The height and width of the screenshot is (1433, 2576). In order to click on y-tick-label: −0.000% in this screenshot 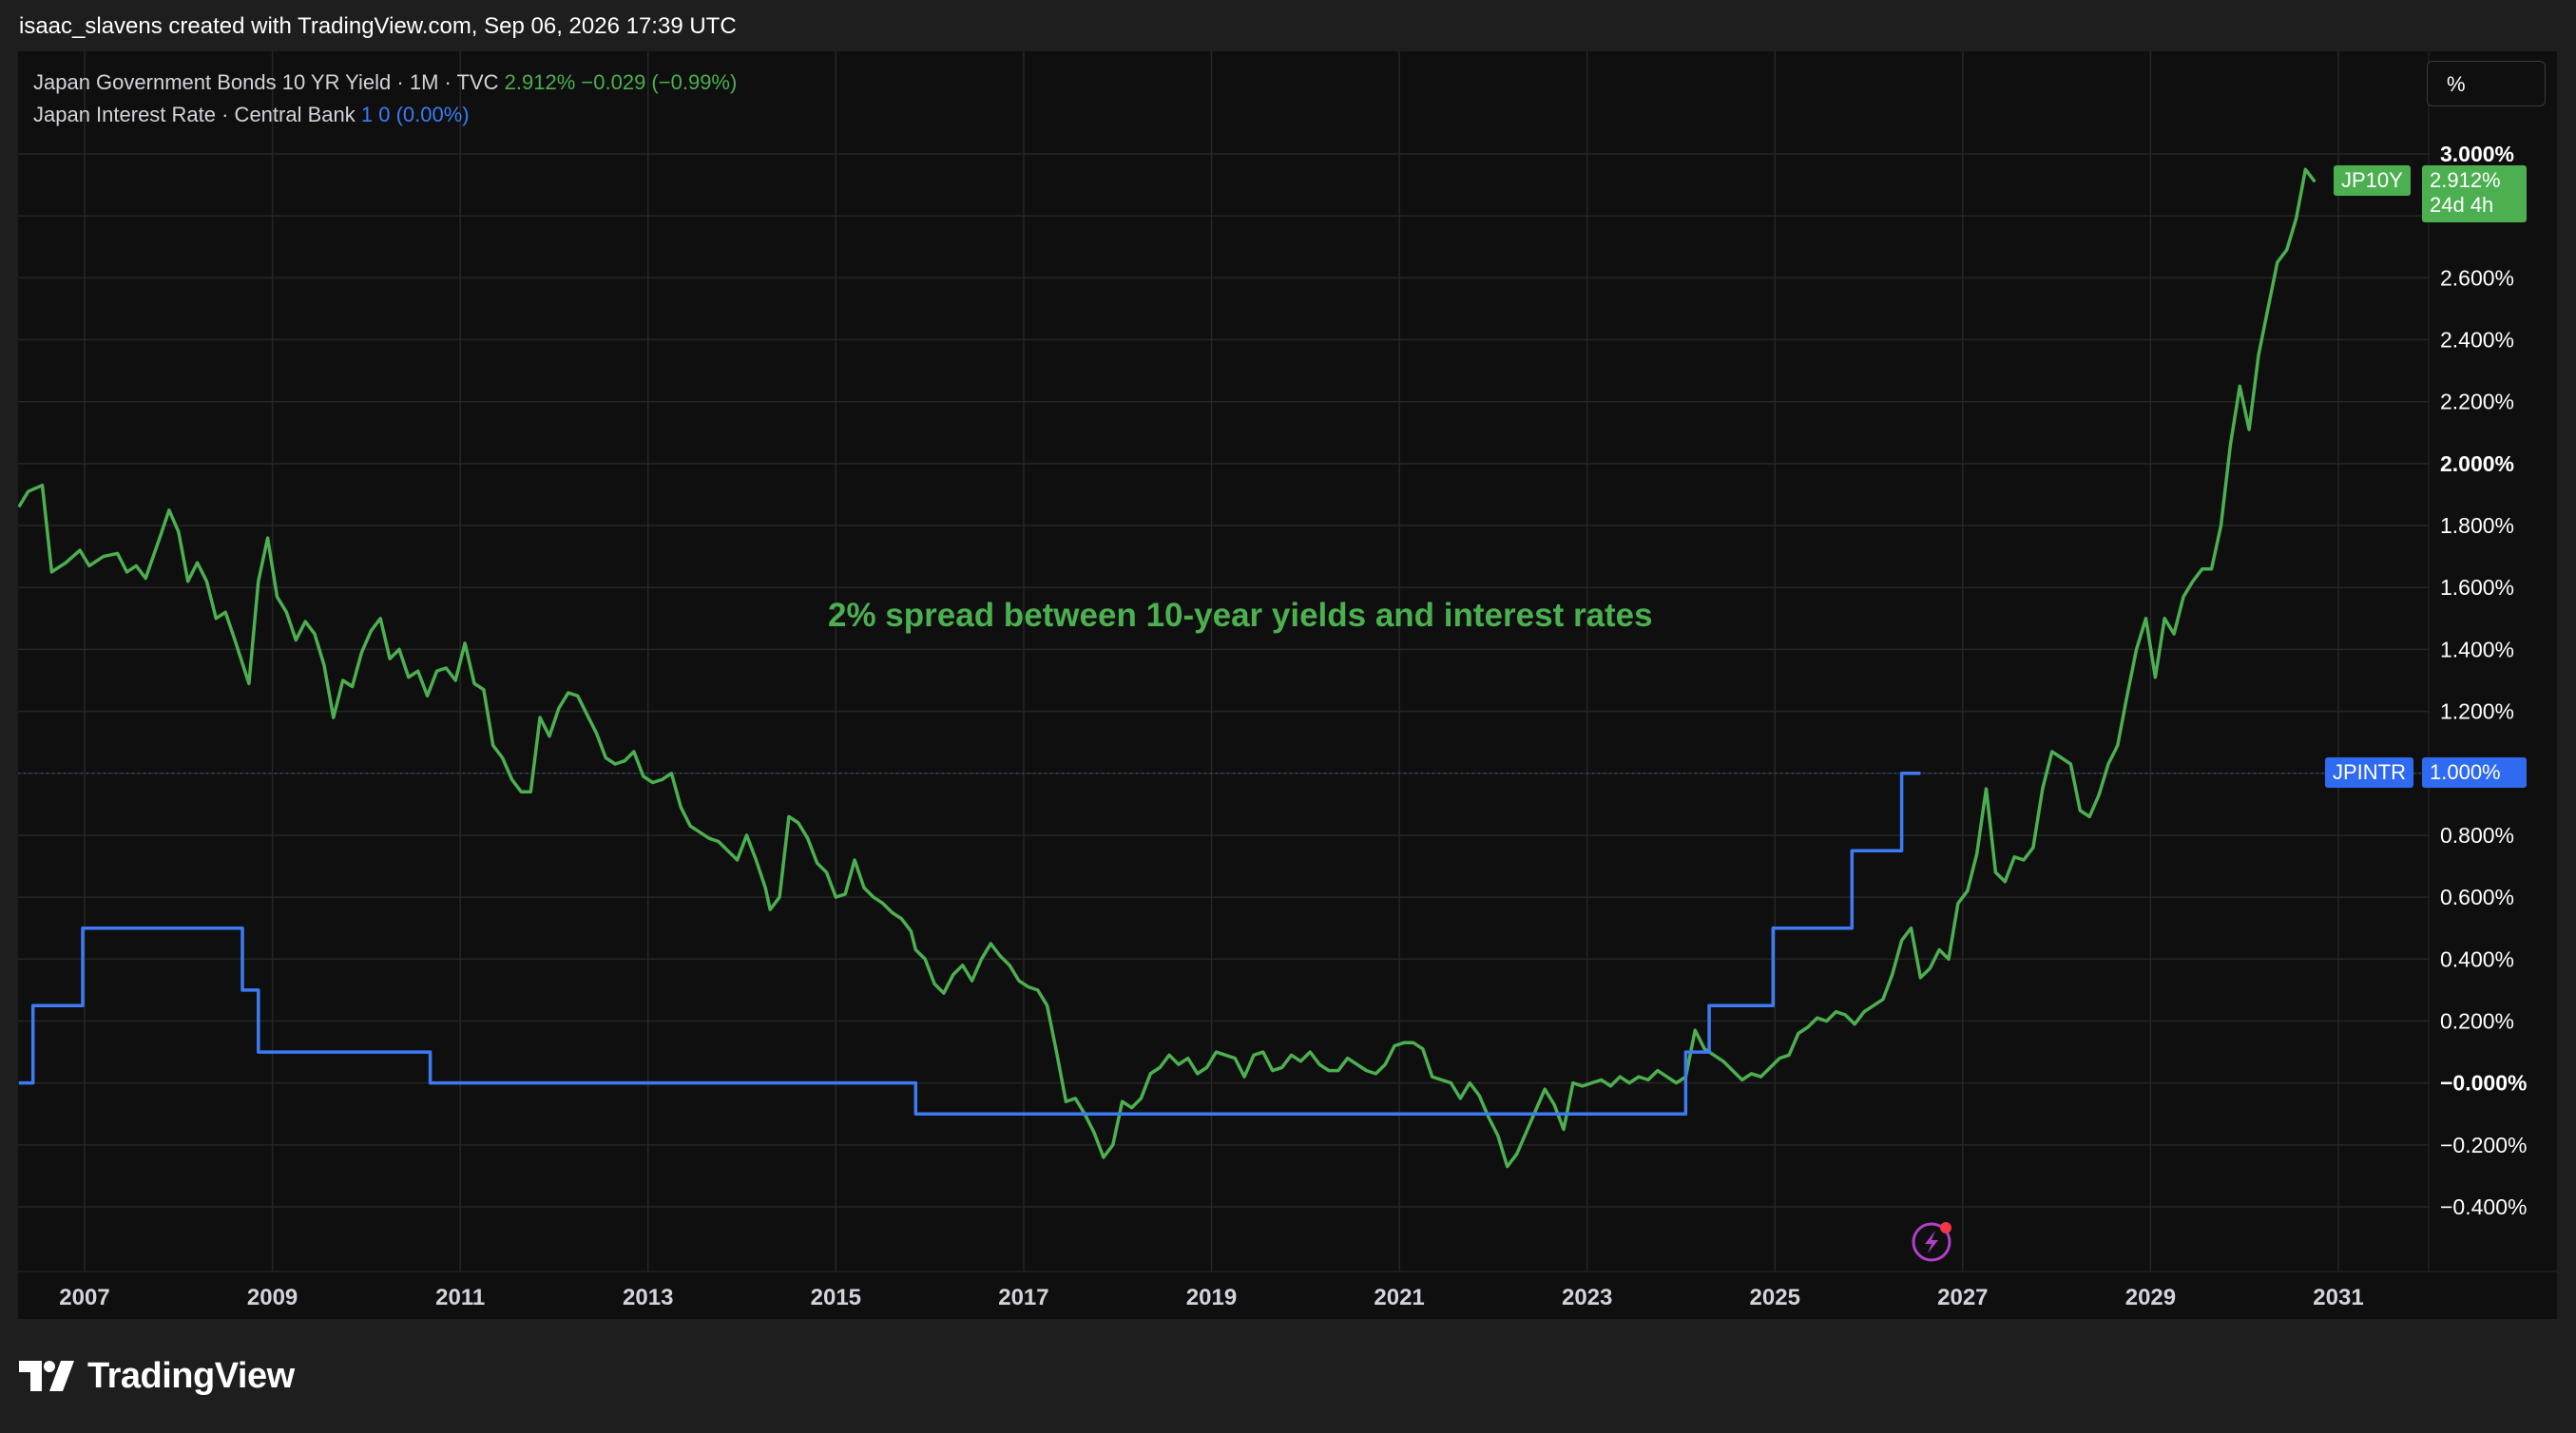, I will do `click(2484, 1083)`.